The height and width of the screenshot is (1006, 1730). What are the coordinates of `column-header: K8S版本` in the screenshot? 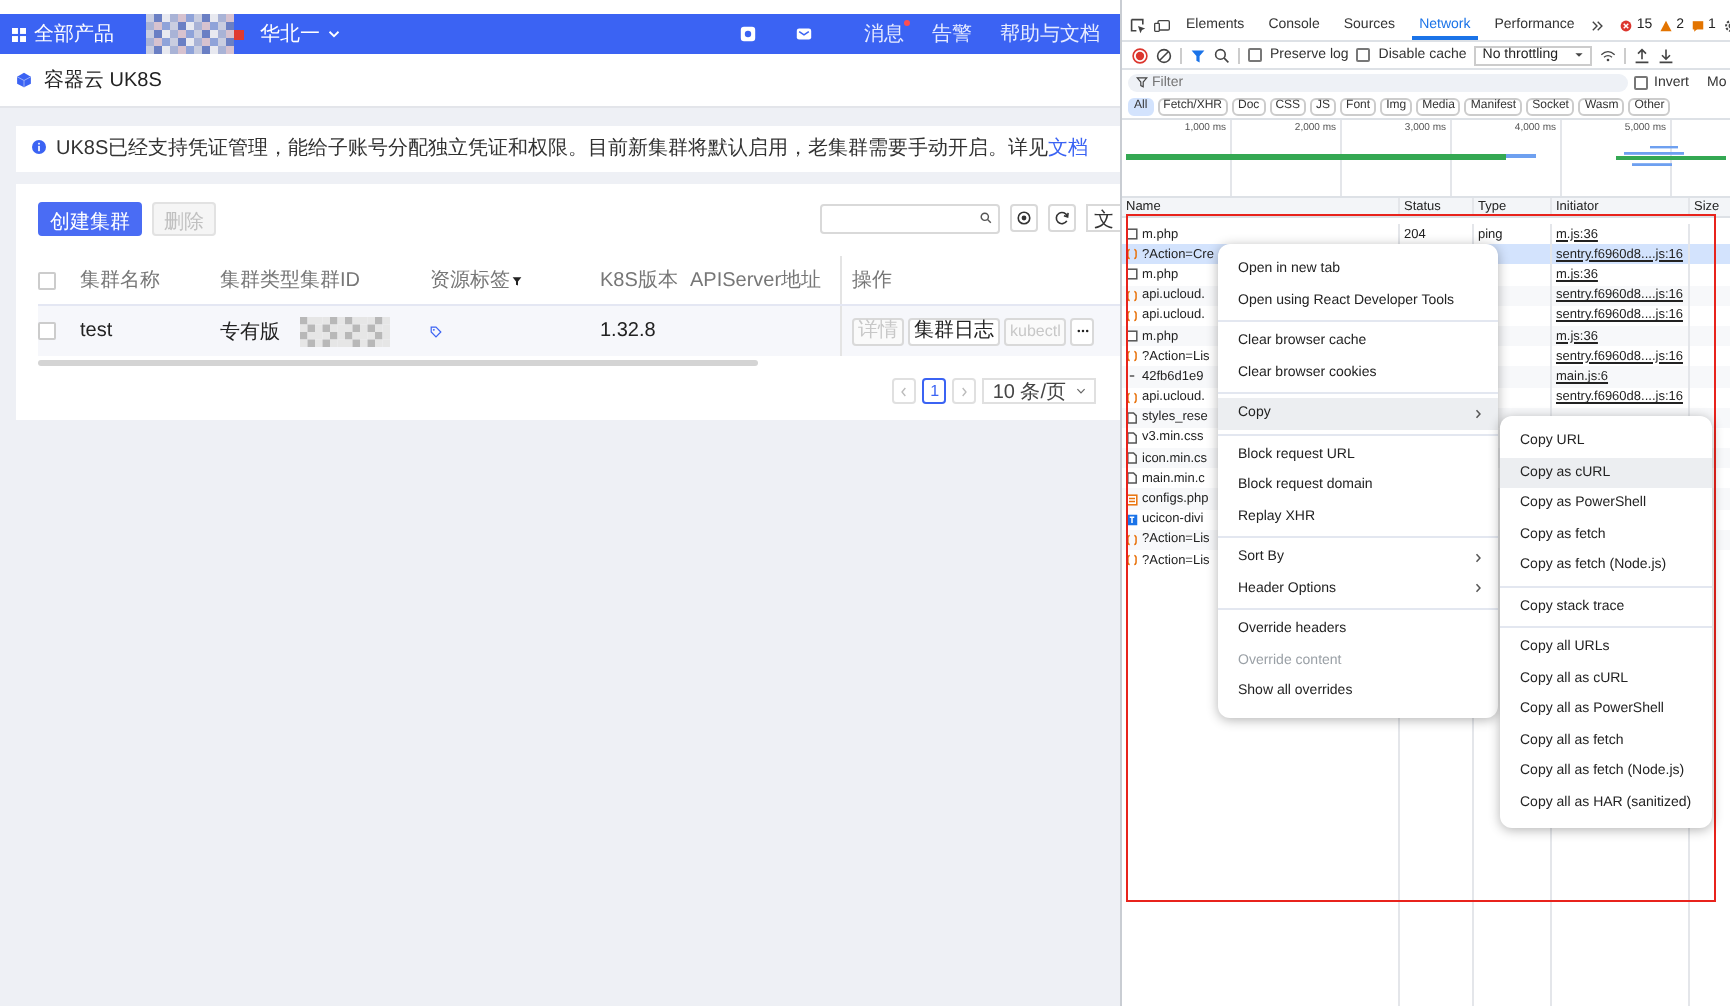 It's located at (639, 280).